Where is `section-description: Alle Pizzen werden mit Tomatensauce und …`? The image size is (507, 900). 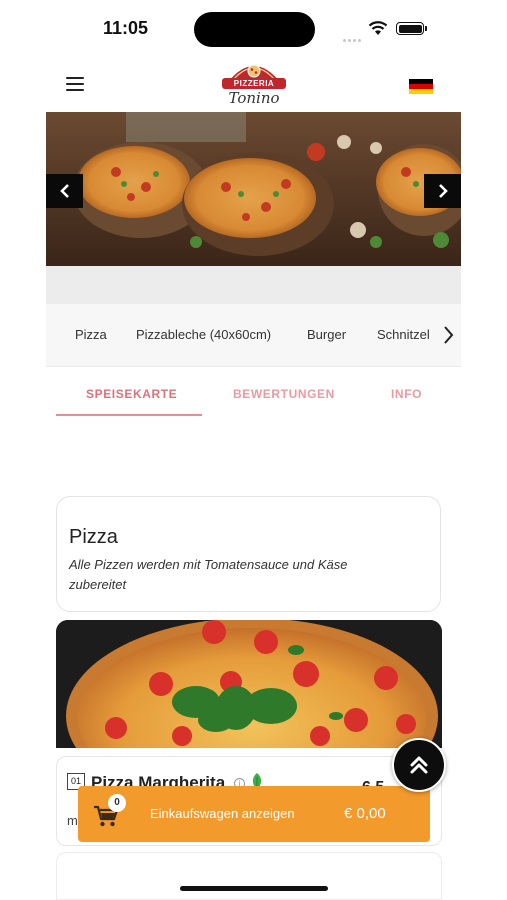 section-description: Alle Pizzen werden mit Tomatensauce und … is located at coordinates (208, 574).